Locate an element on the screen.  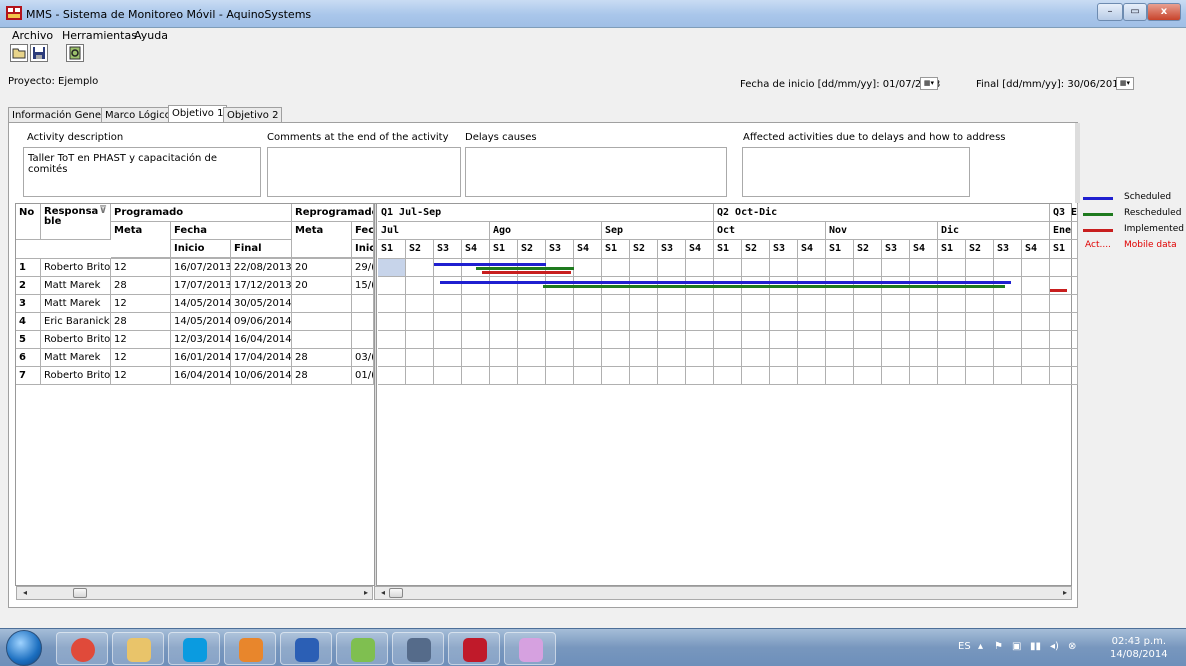
cell-final: 17/12/2013 is located at coordinates (261, 286).